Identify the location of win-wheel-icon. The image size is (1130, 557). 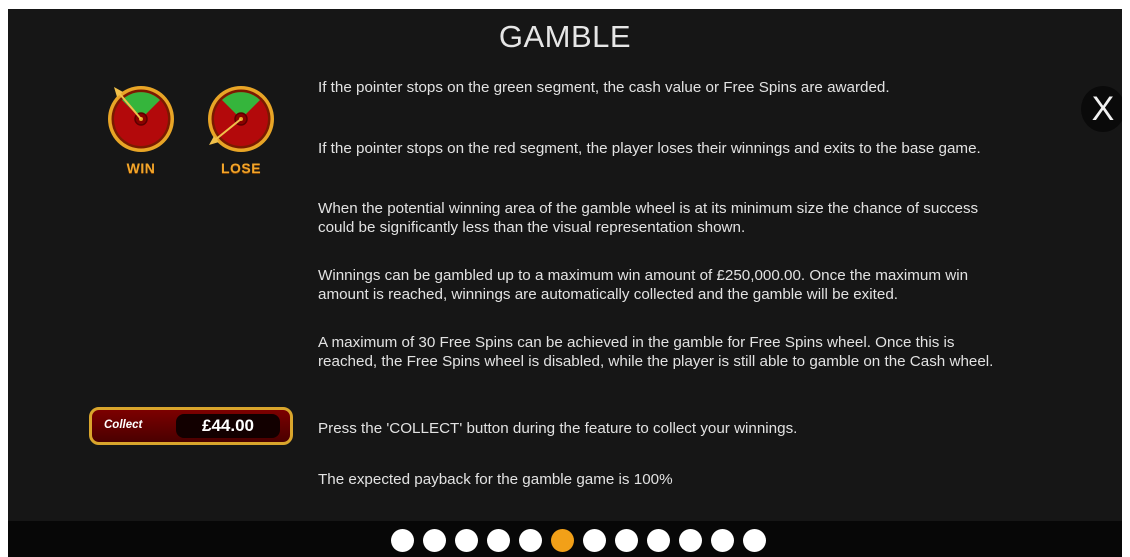
(141, 119).